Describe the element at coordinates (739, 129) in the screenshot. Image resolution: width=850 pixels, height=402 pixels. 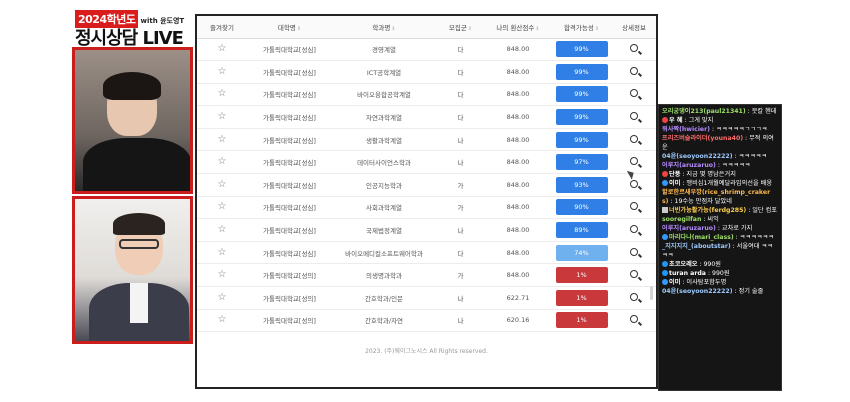
I see `chat-text: : ㅋㅋㅋㅋㅋㄱㄱㄱㅋ` at that location.